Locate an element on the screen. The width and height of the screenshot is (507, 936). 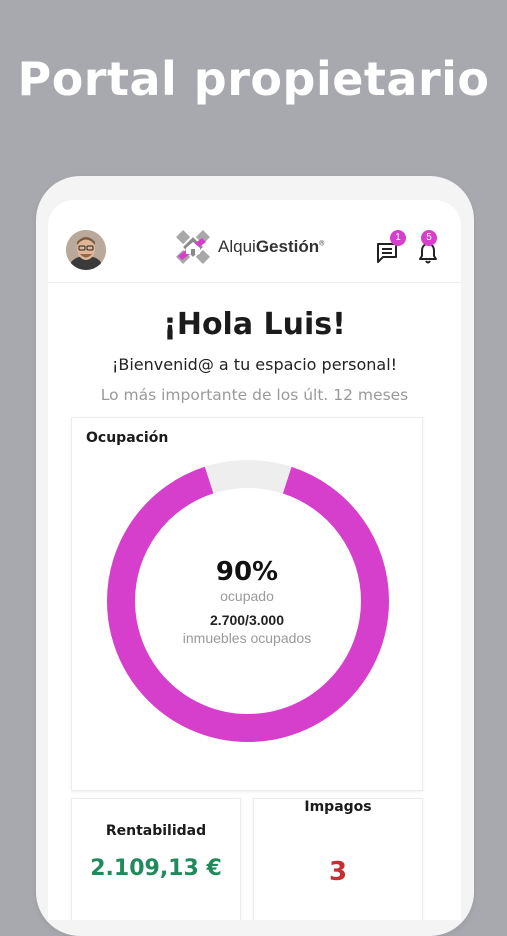
occupancy-count: 2.700/3.000 is located at coordinates (247, 620).